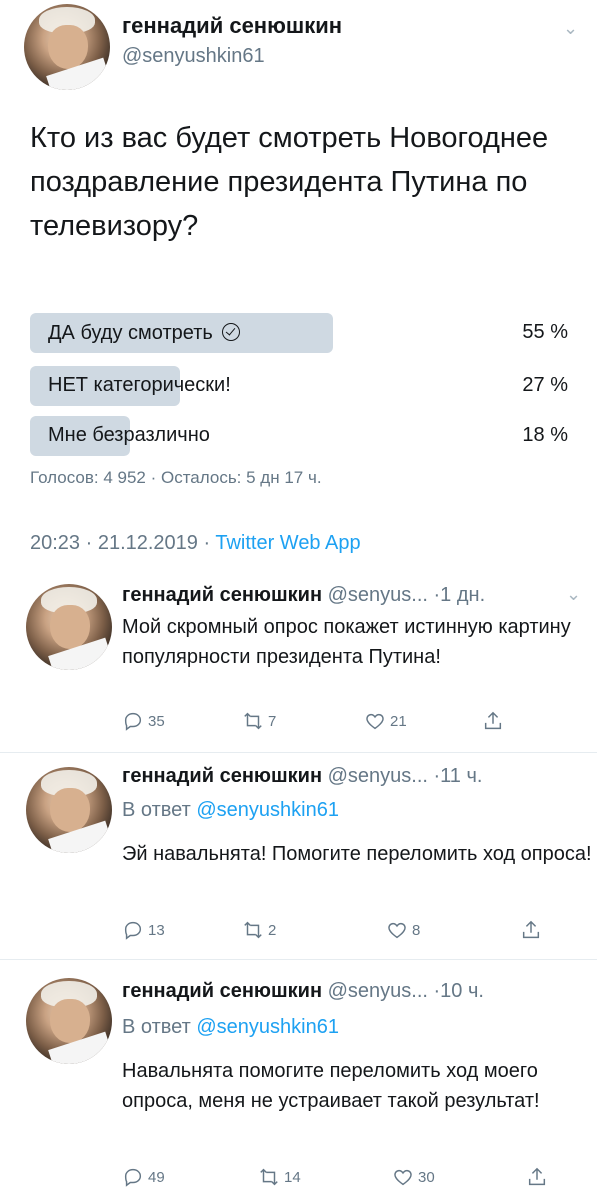  I want to click on like-count: 8, so click(416, 930).